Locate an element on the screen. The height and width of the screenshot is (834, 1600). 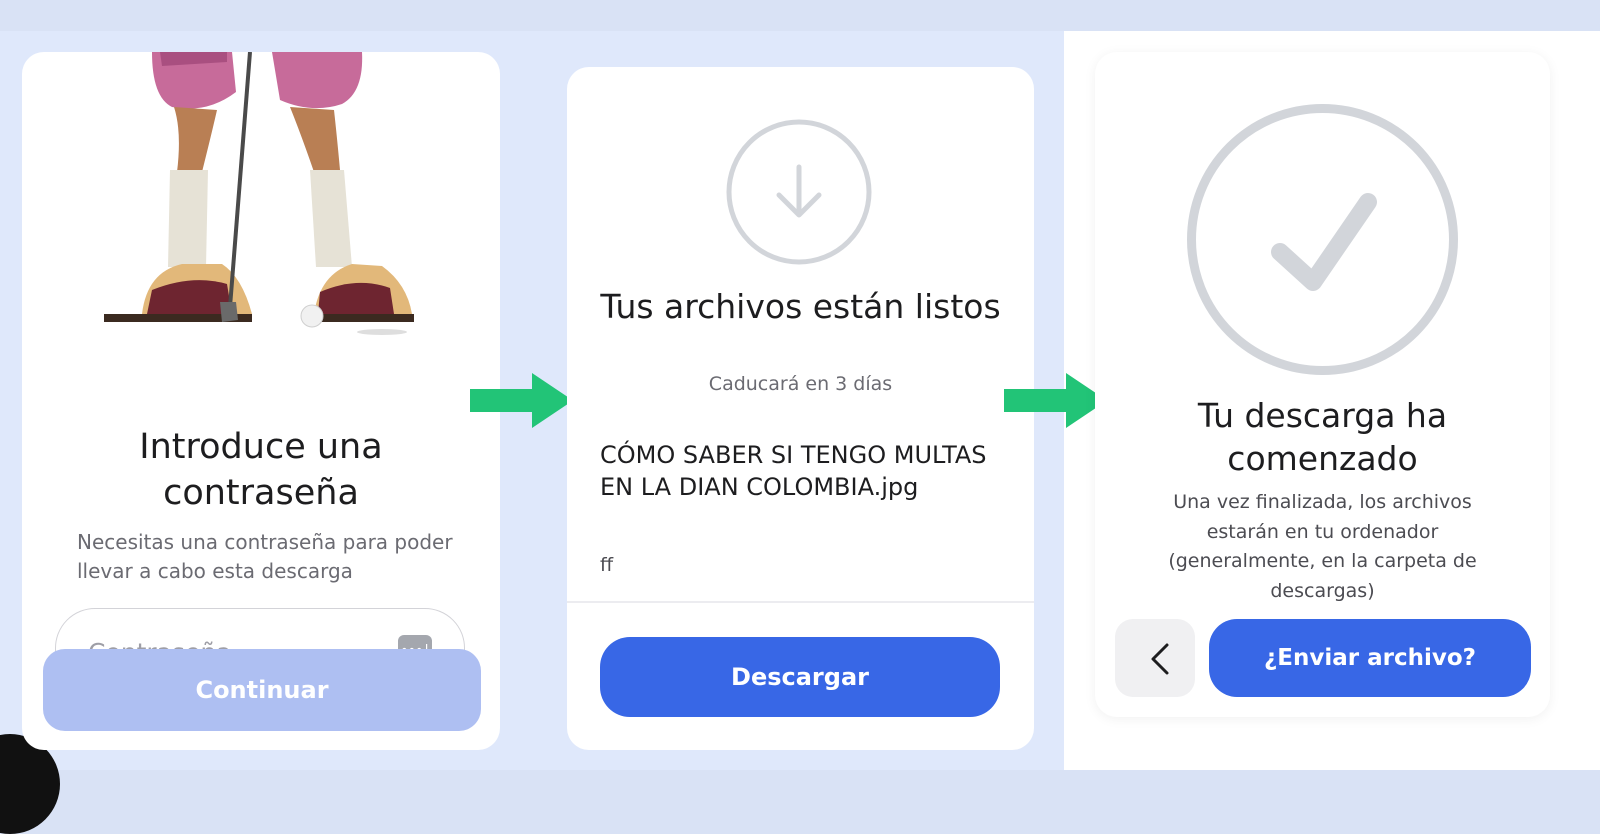
divider is located at coordinates (800, 602).